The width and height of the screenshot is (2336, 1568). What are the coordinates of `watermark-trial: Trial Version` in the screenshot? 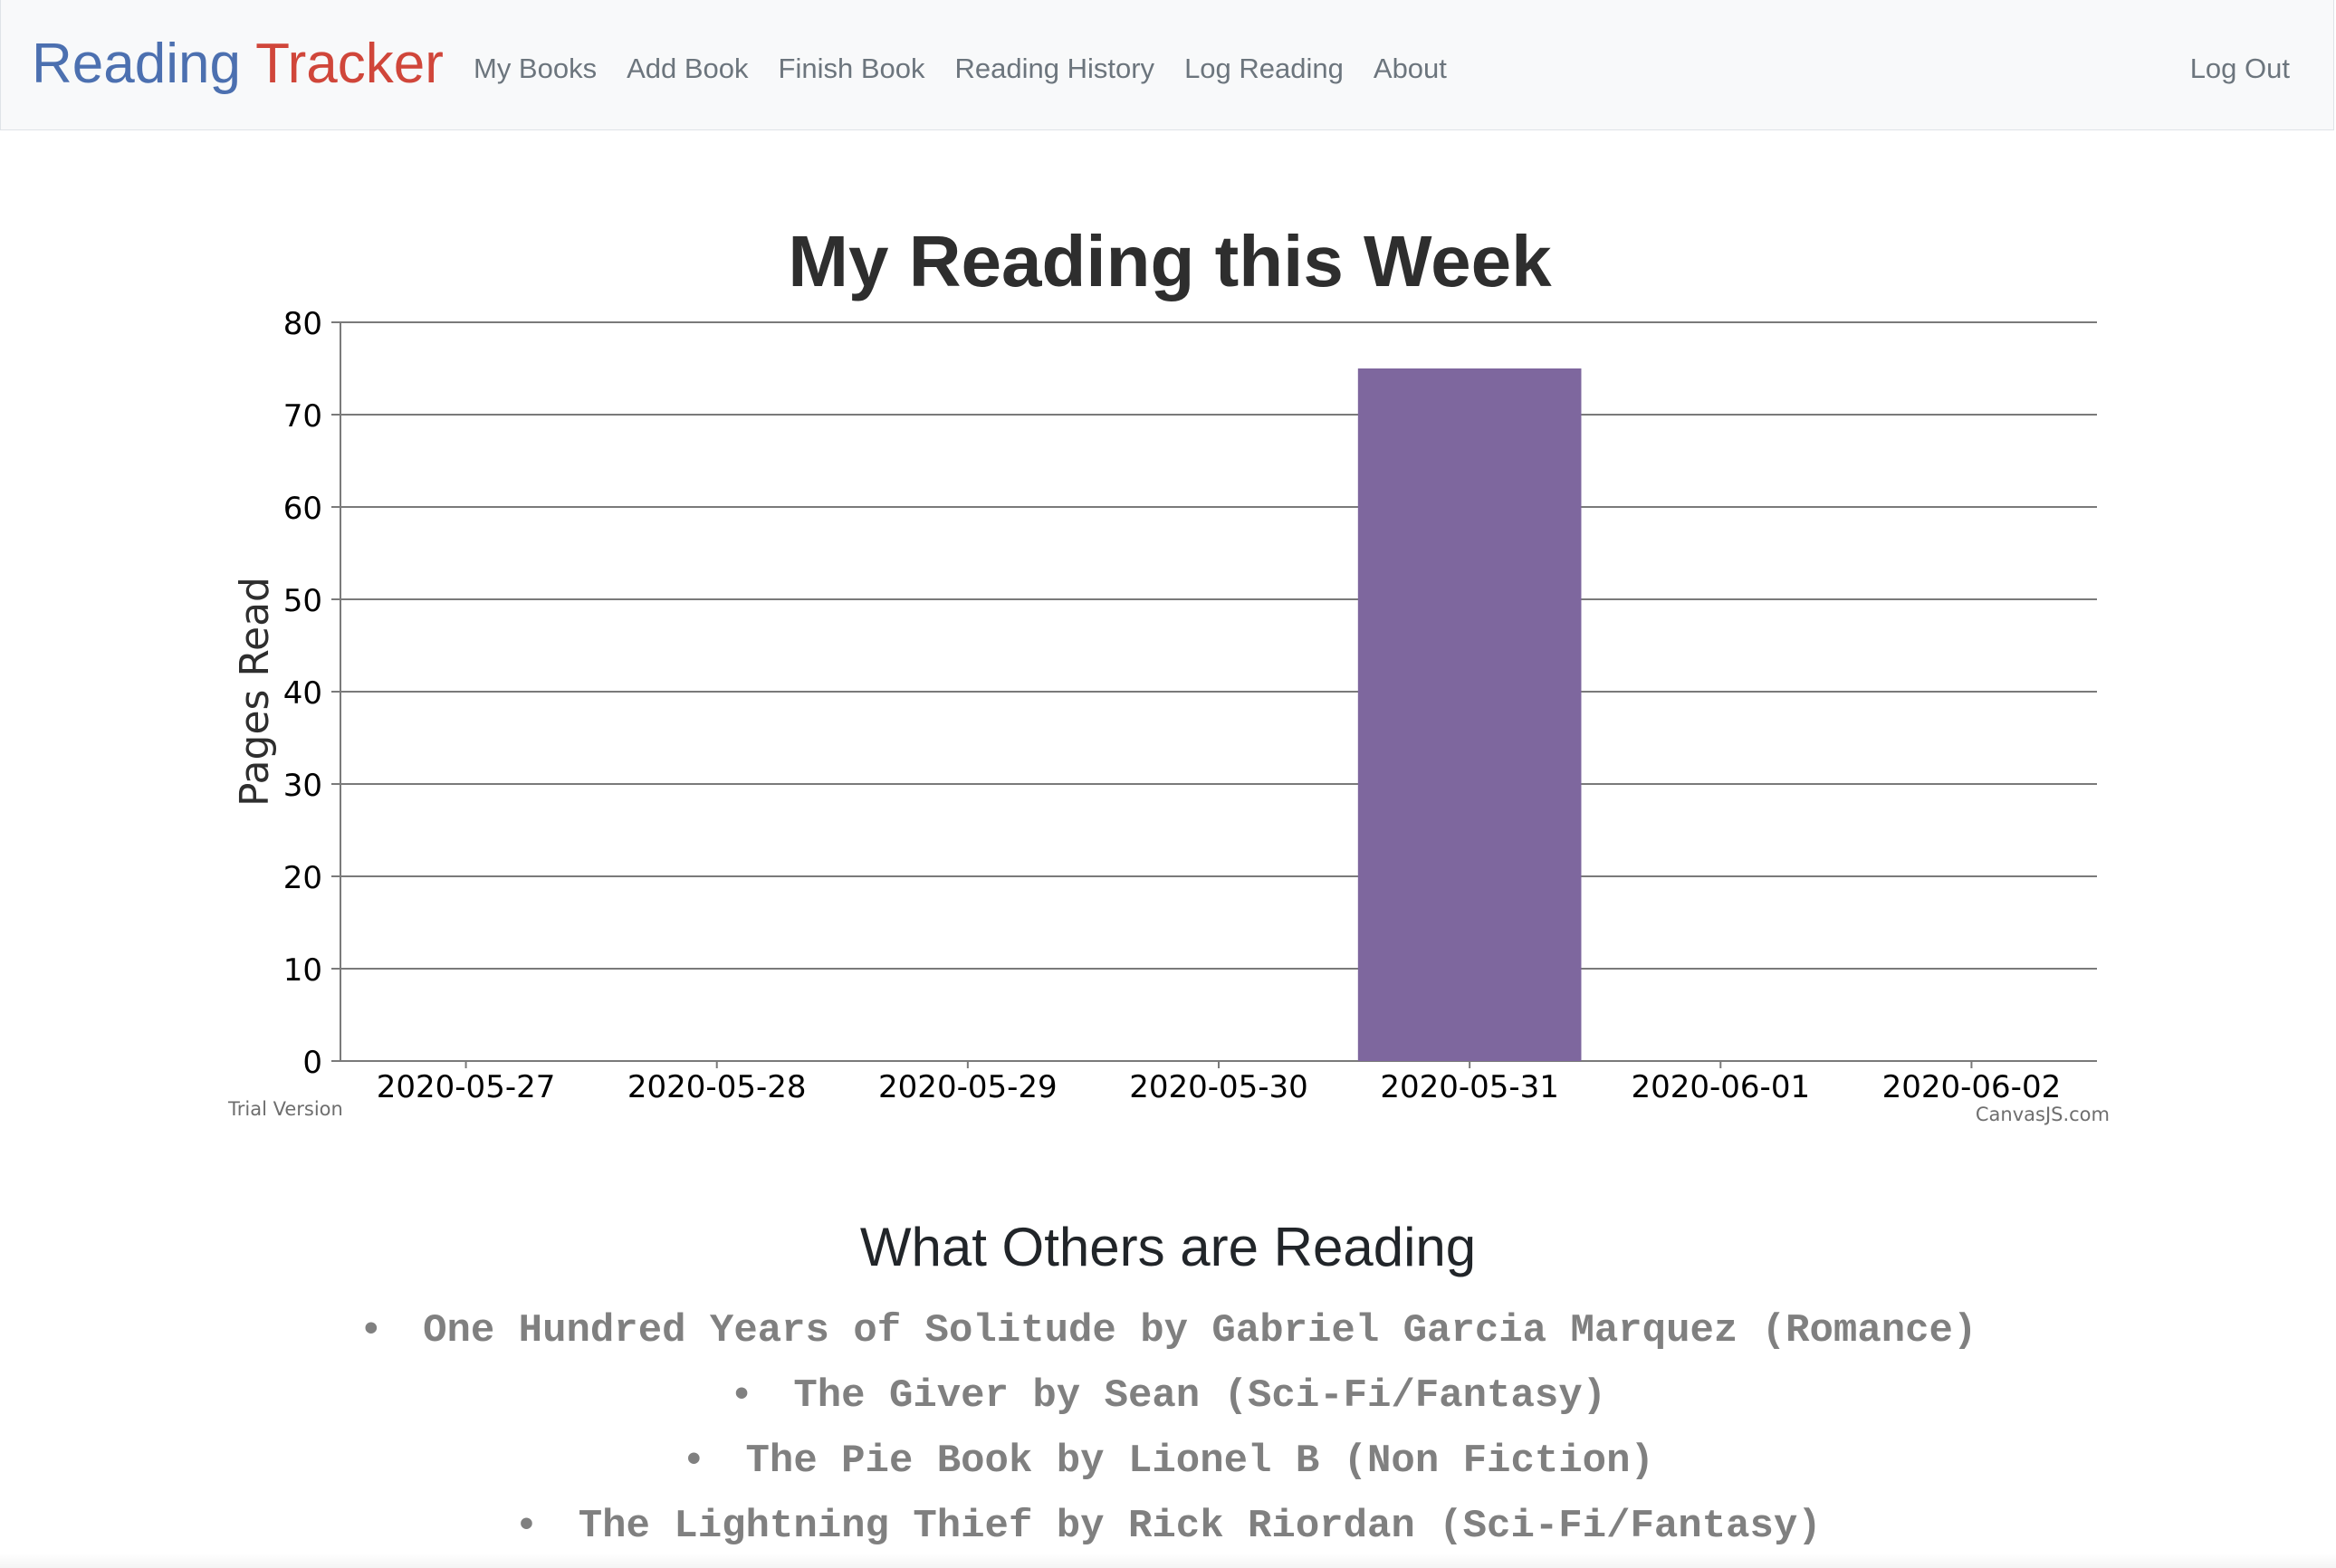 It's located at (285, 1109).